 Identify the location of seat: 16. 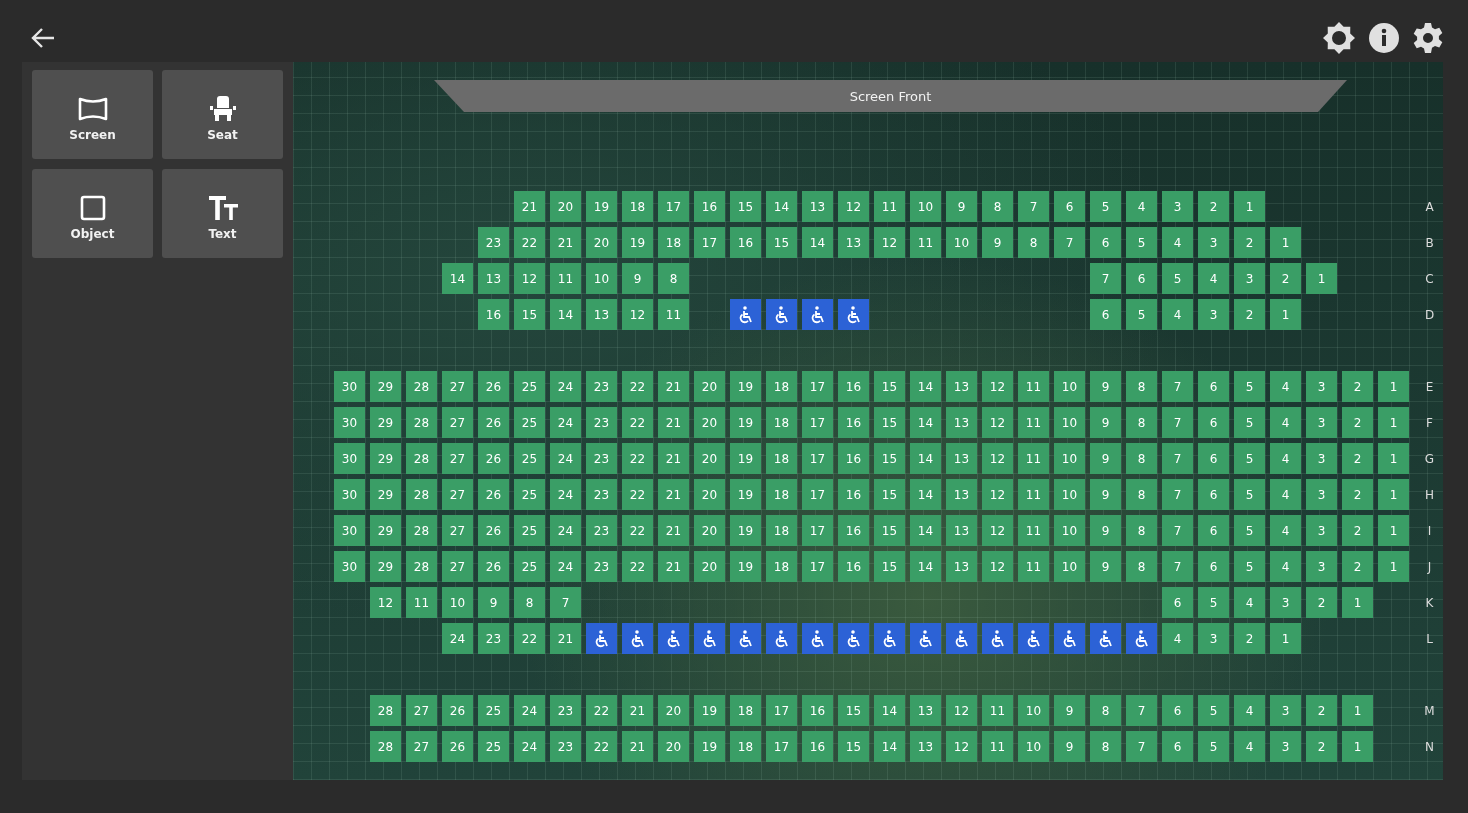
(853, 530).